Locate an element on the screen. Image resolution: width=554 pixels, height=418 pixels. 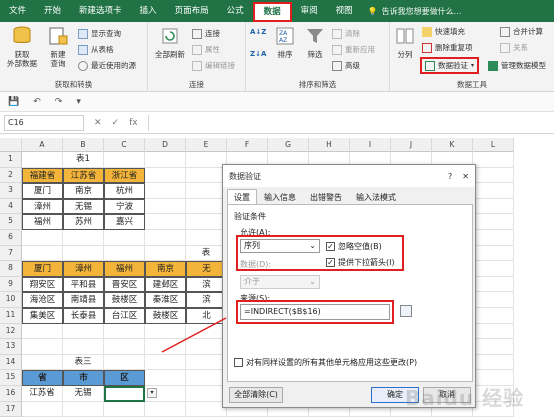
column-header: E is located at coordinates (206, 145).